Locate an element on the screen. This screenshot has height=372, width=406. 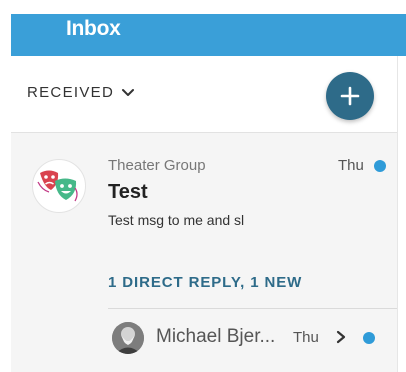
message-date: Thu is located at coordinates (351, 165).